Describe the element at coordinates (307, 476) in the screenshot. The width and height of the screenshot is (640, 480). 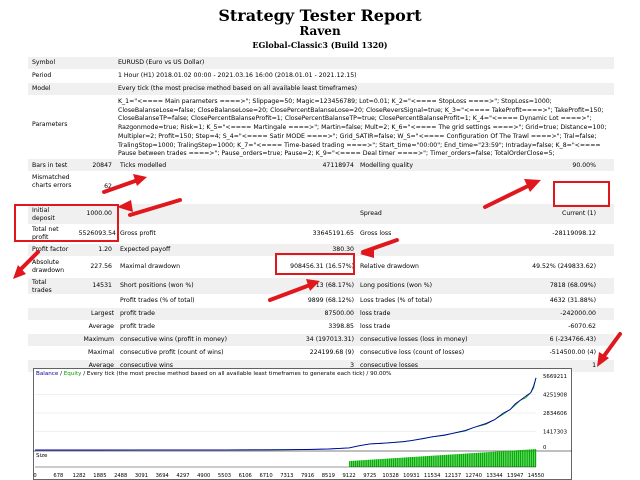
I see `x-tick-label: 7916` at that location.